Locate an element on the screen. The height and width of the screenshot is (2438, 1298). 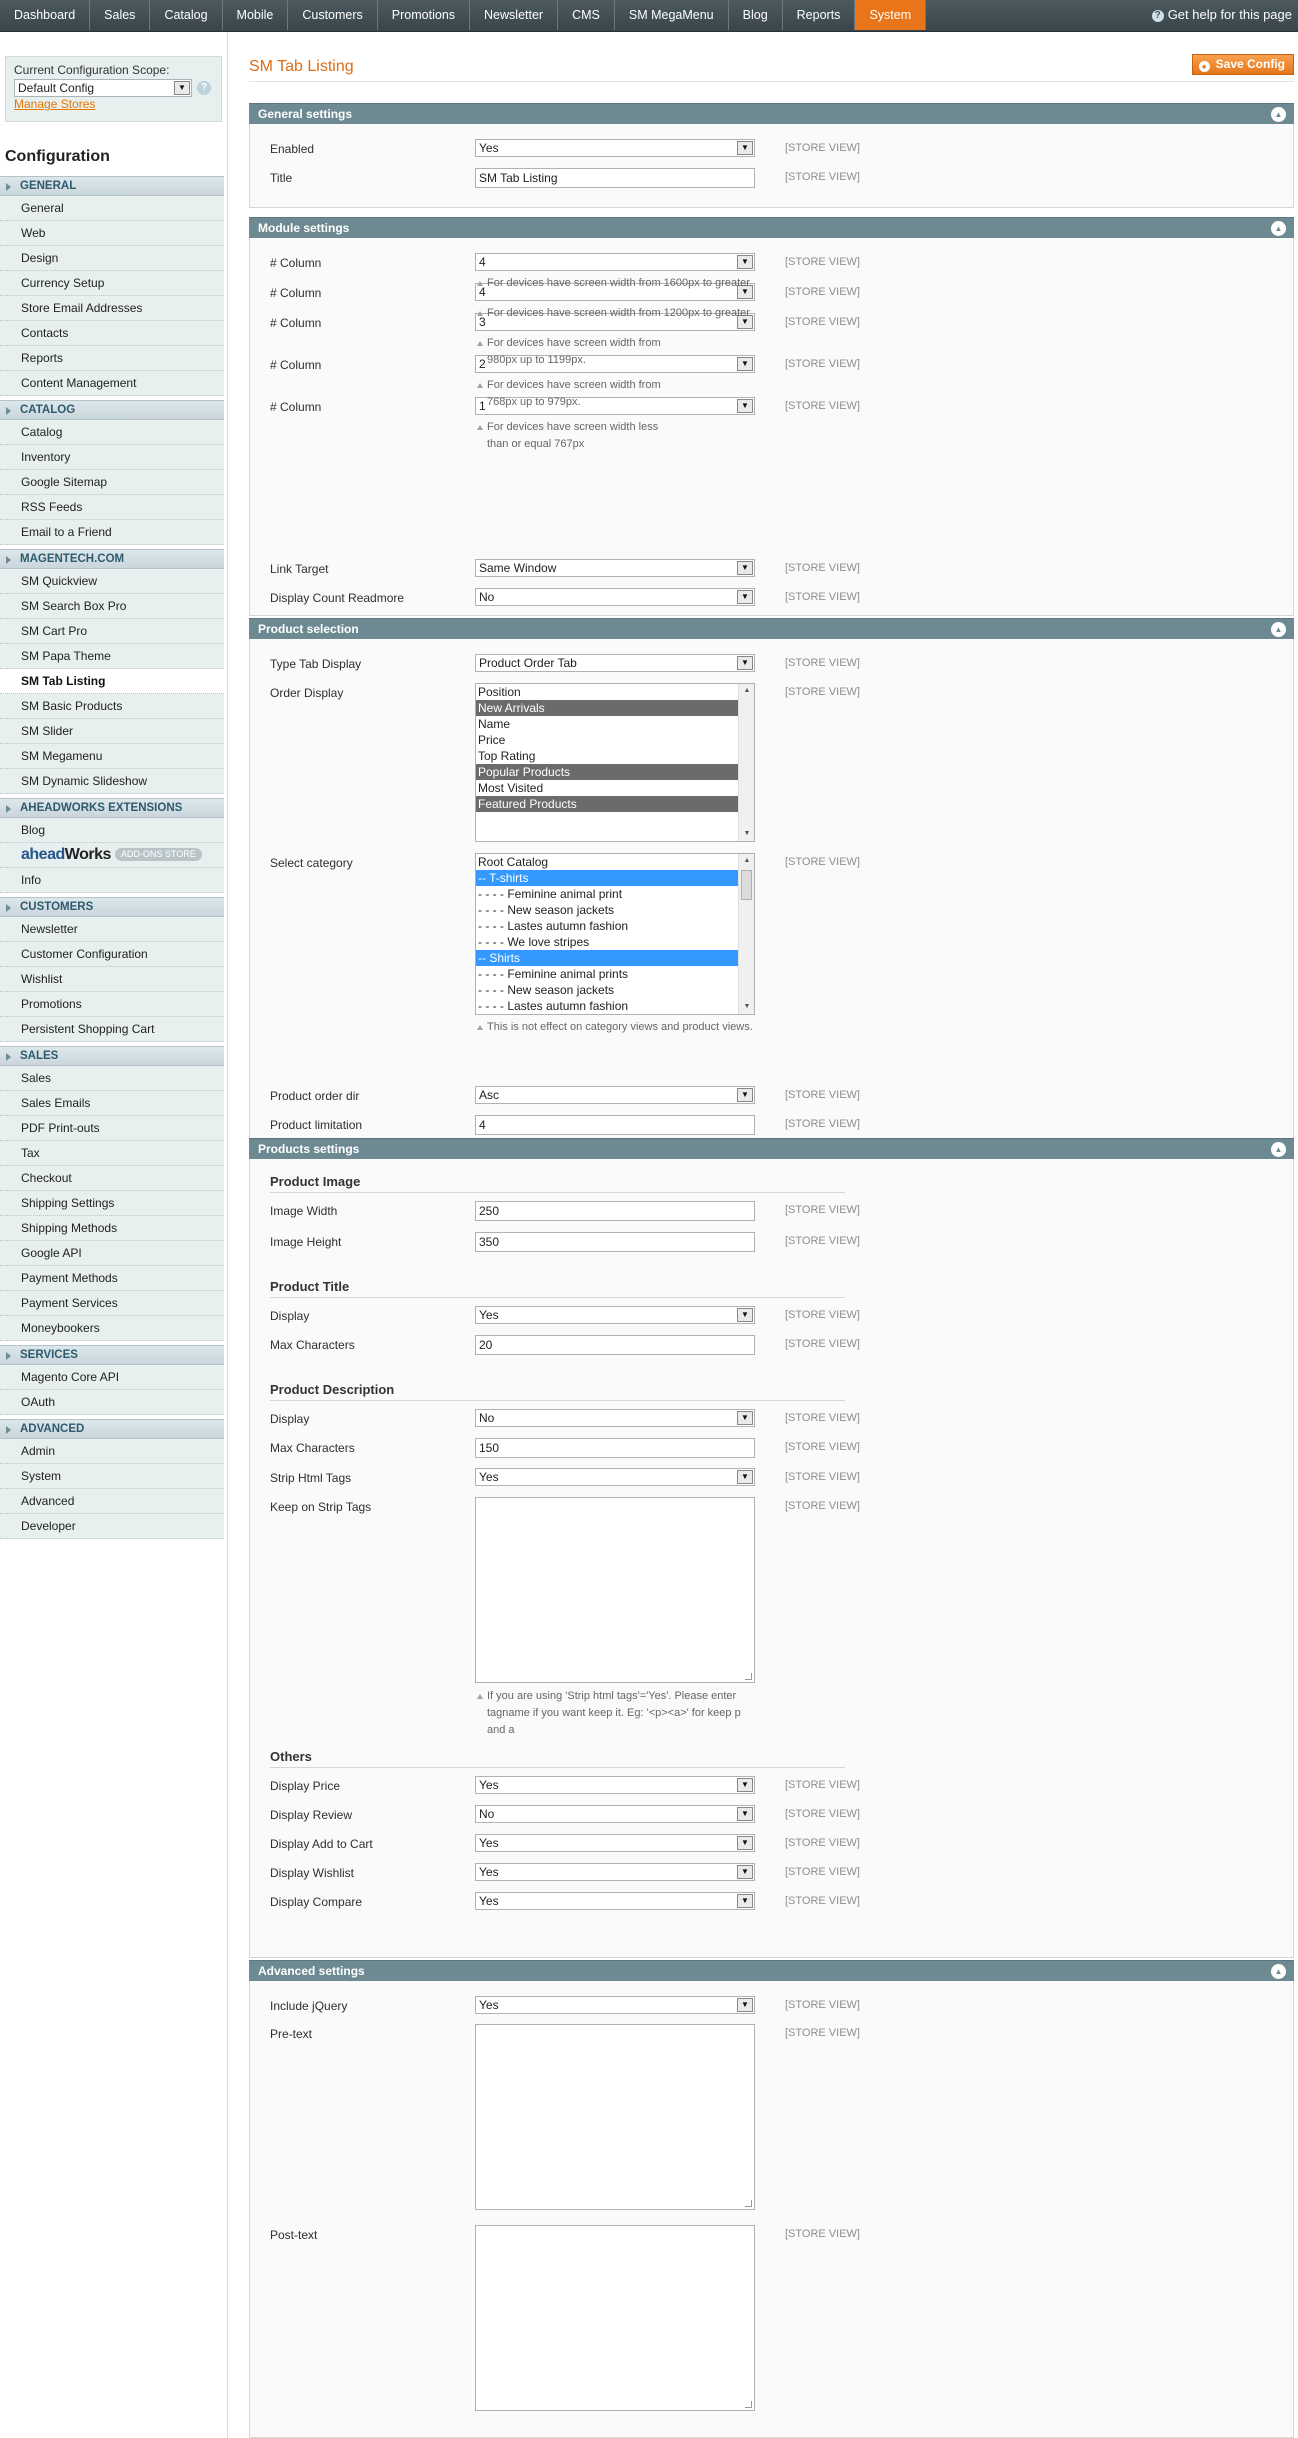
scope-help-icon: ? is located at coordinates (204, 88).